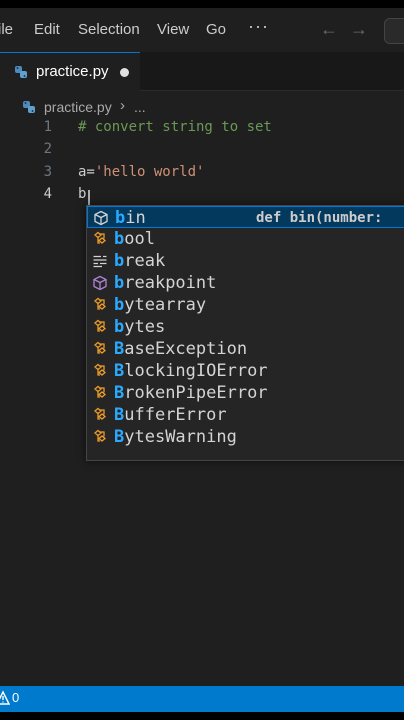  I want to click on line-number: 2, so click(47, 149).